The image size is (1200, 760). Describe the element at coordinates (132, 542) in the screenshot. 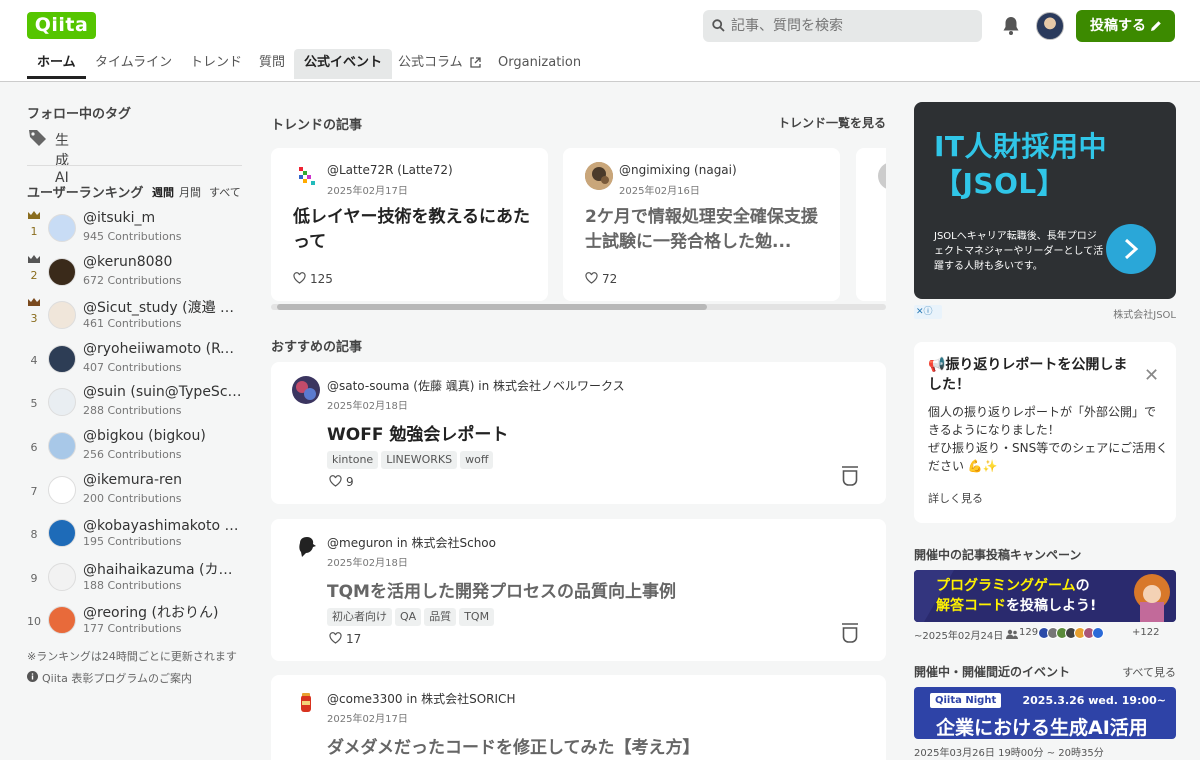

I see `ranking-contributions: 195 Contributions` at that location.